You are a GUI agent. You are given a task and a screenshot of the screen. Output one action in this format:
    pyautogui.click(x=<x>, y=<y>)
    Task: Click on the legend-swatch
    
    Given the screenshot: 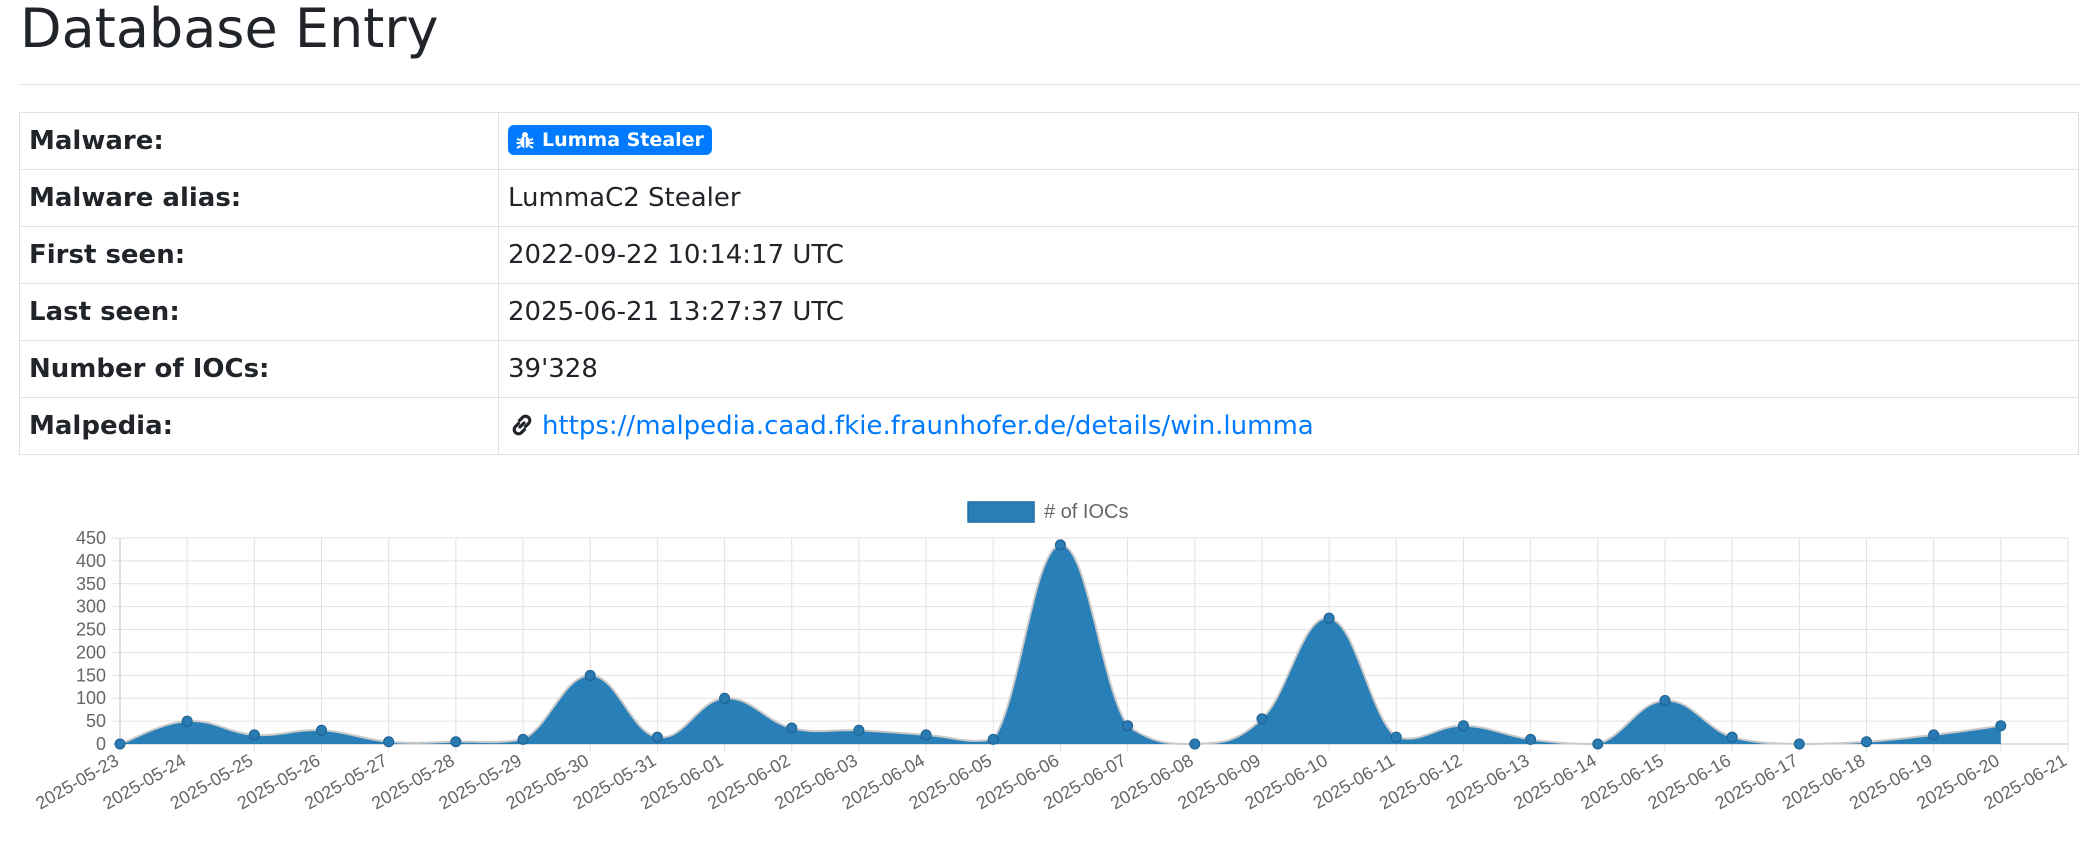 What is the action you would take?
    pyautogui.click(x=1001, y=512)
    